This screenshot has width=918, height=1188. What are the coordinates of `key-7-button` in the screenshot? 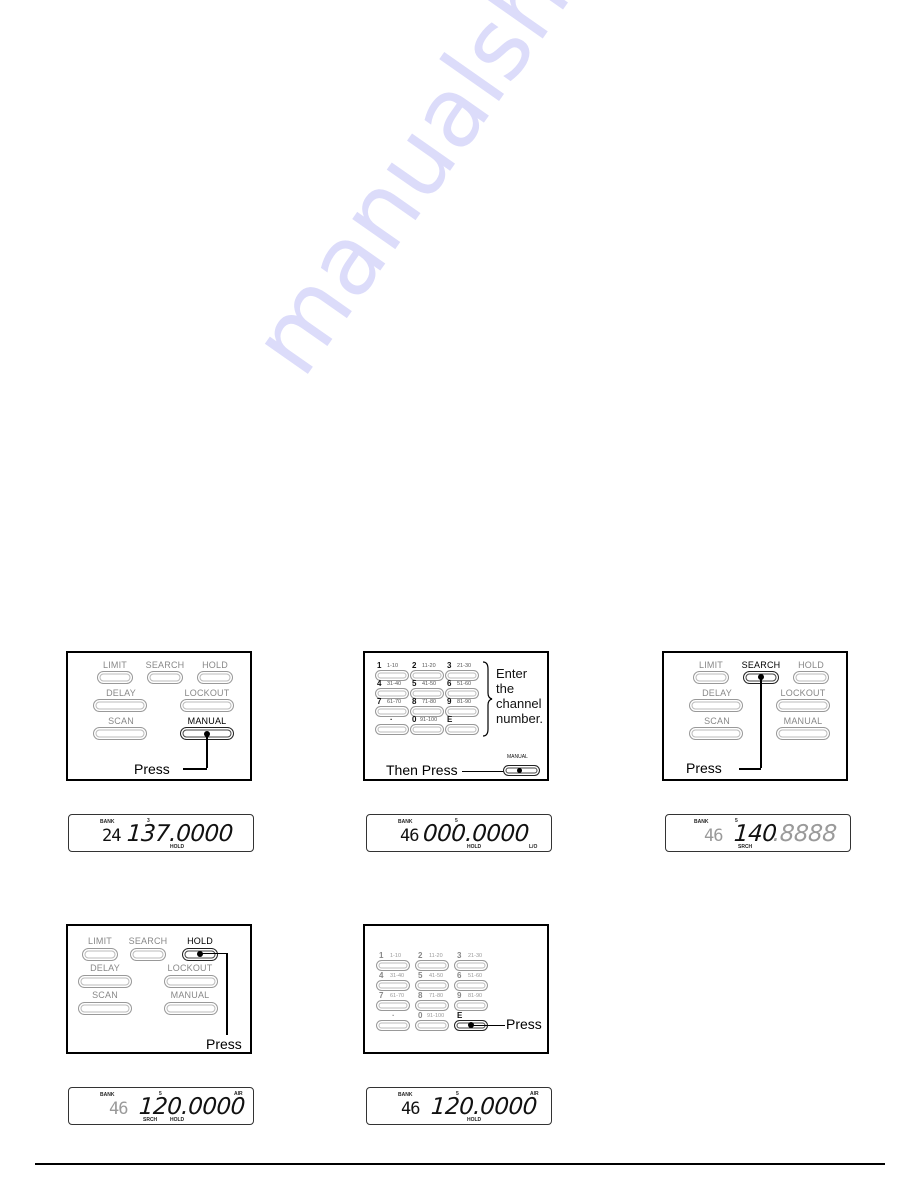 It's located at (393, 1005).